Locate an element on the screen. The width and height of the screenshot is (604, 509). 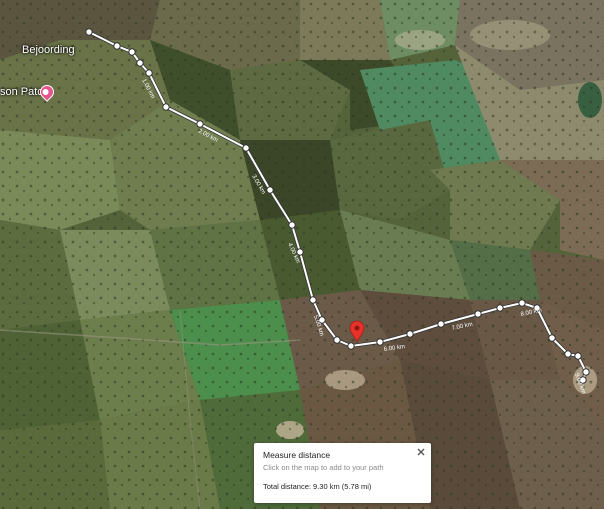
measure-hint: Click on the map to add to your path is located at coordinates (323, 467).